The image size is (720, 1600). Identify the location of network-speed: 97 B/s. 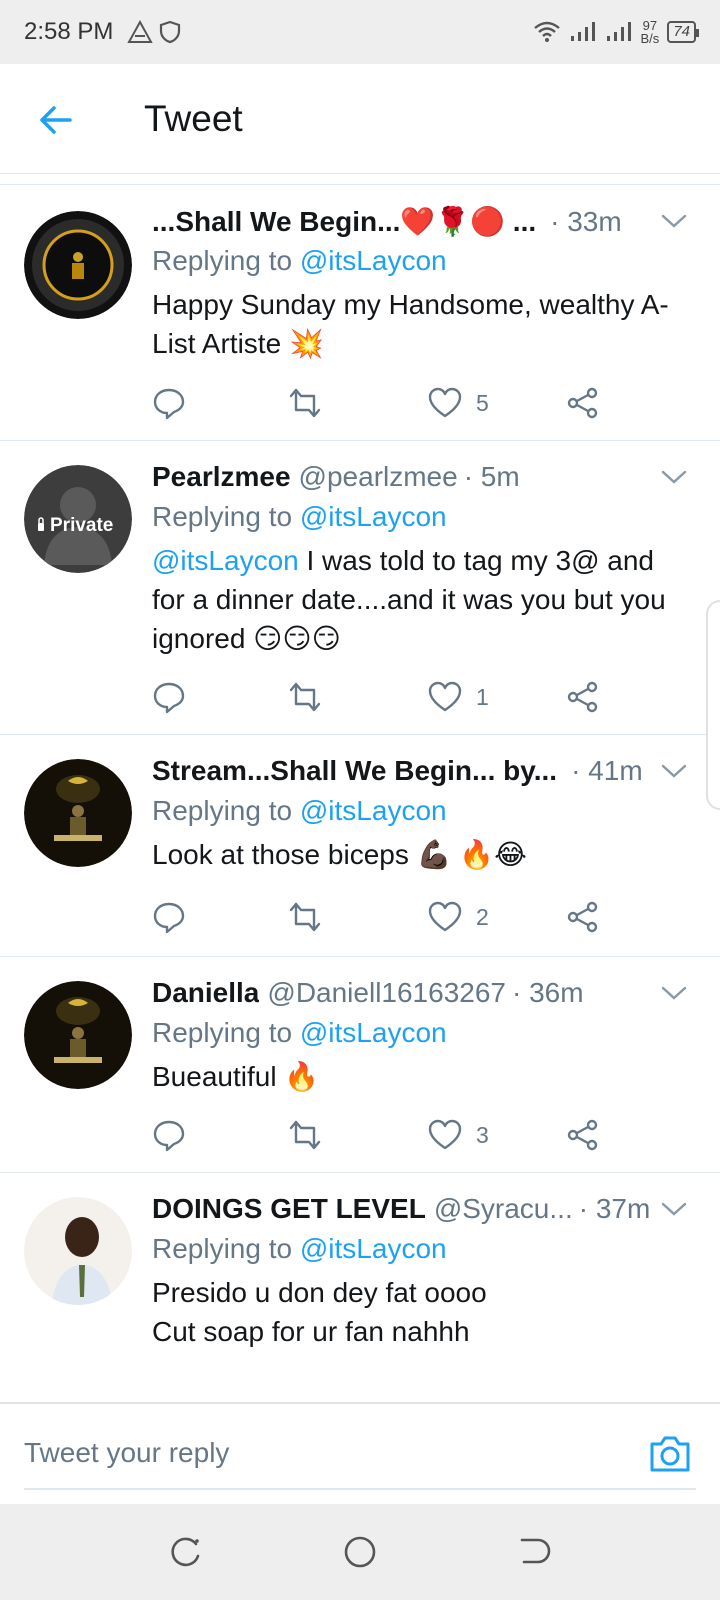
(650, 32).